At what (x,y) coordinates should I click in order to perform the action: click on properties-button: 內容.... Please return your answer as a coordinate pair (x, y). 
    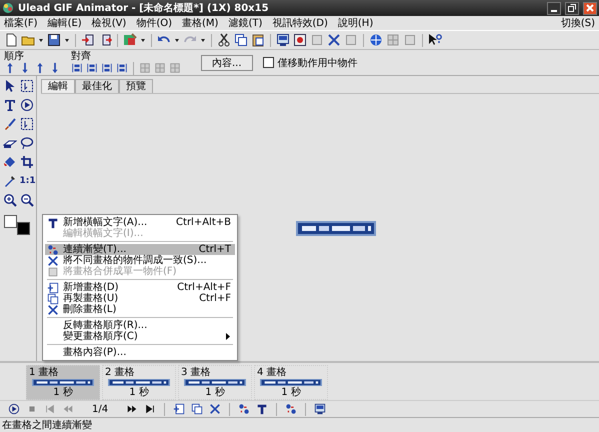
    Looking at the image, I should click on (227, 62).